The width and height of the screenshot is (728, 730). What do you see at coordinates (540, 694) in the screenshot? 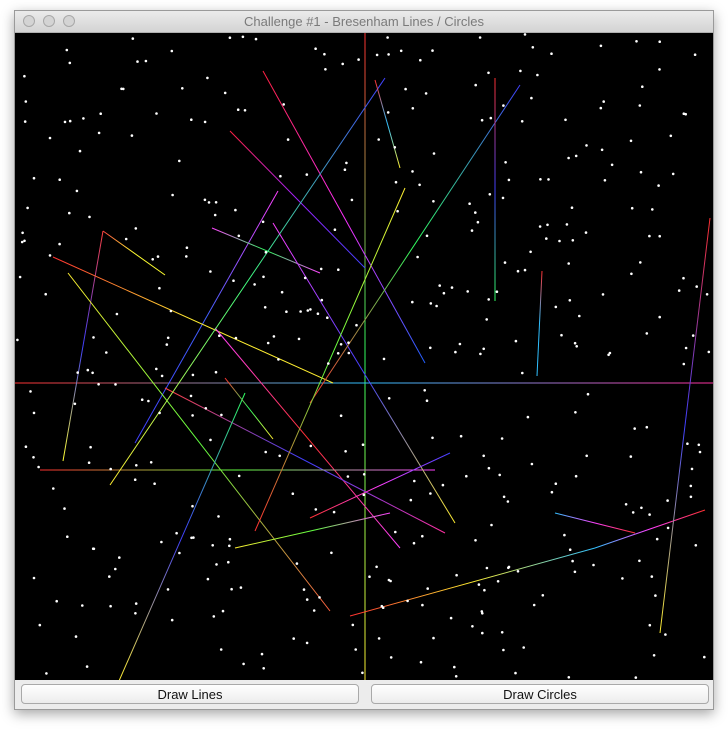
I see `draw-circles-button: Draw Circles` at bounding box center [540, 694].